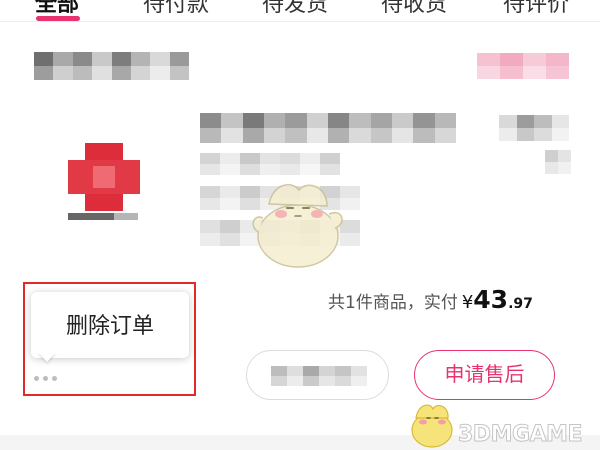  I want to click on secondary-action-button, so click(317, 375).